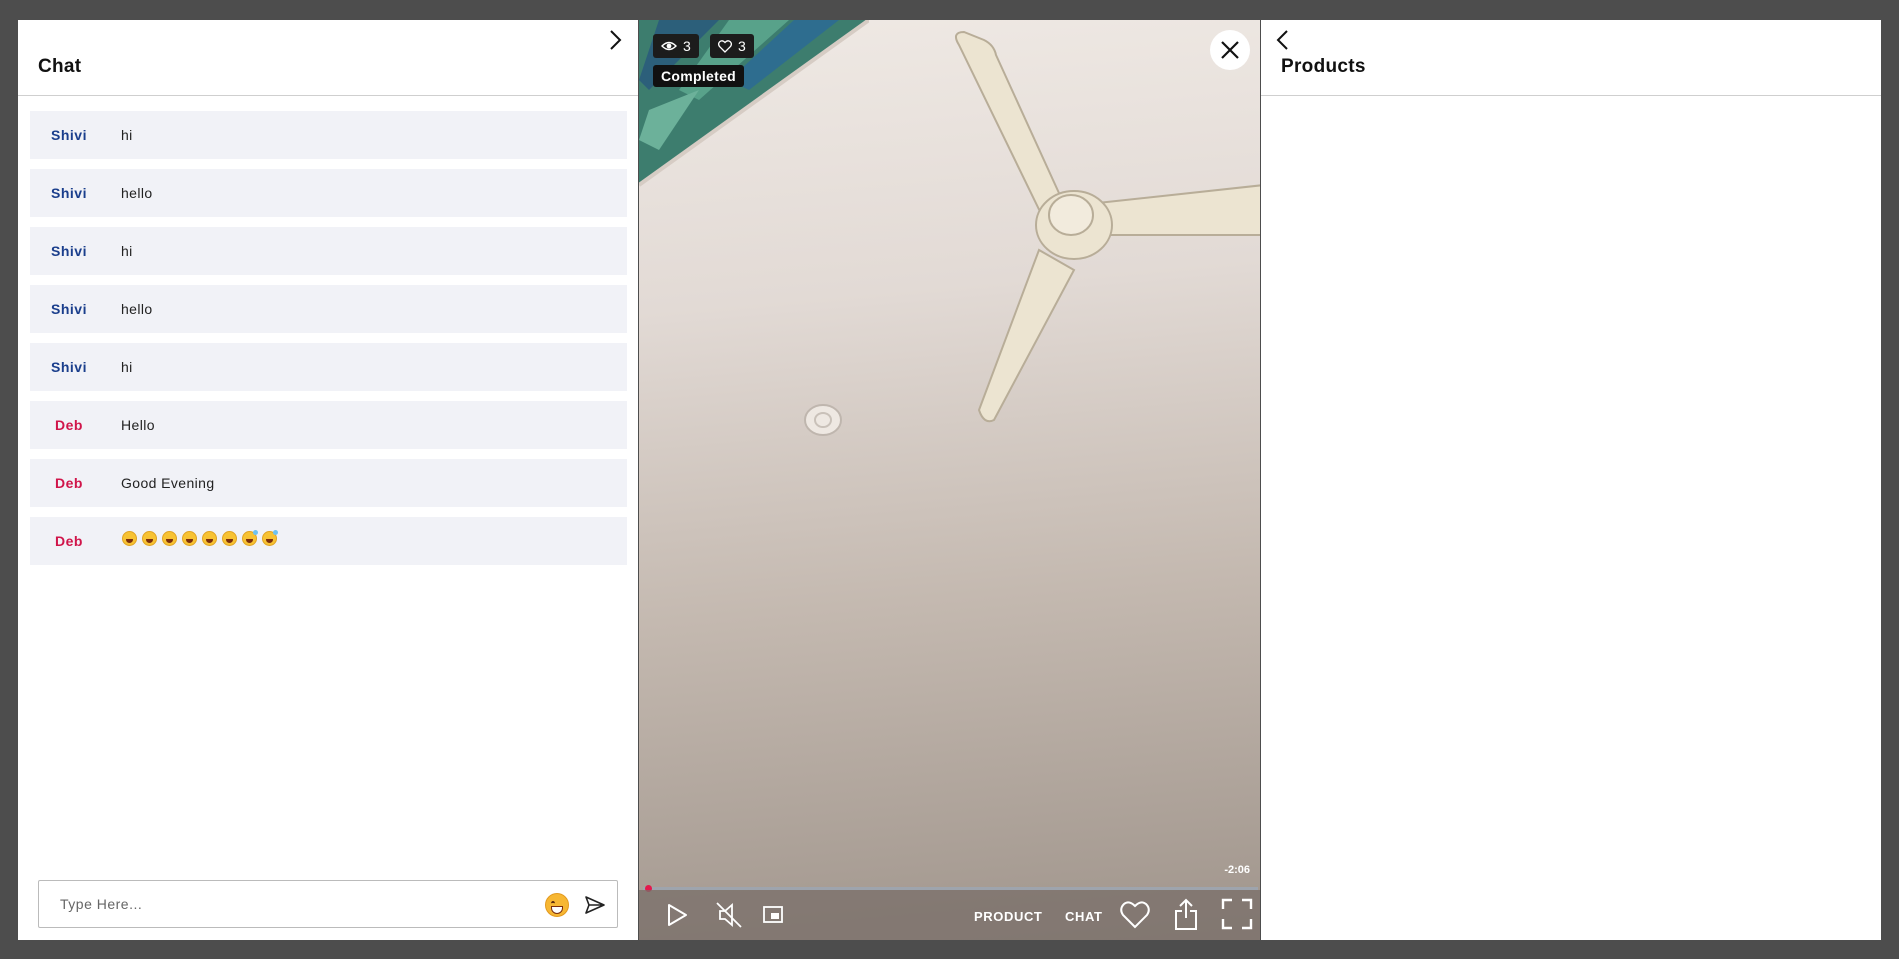 The height and width of the screenshot is (959, 1899). I want to click on ceiling-fan-image, so click(1032, 233).